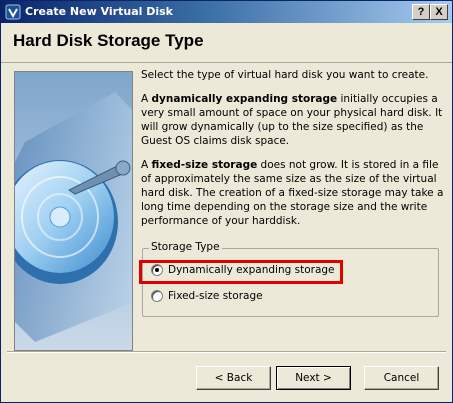  What do you see at coordinates (313, 378) in the screenshot?
I see `next-button: Next >` at bounding box center [313, 378].